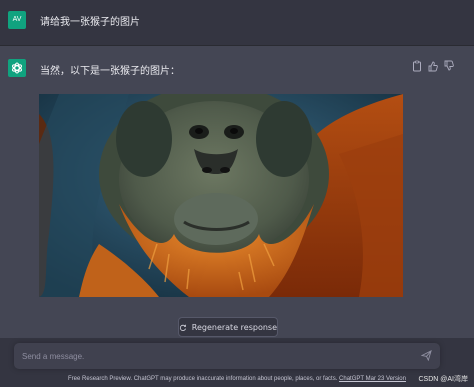 The width and height of the screenshot is (474, 387). I want to click on user-avatar: AV, so click(17, 20).